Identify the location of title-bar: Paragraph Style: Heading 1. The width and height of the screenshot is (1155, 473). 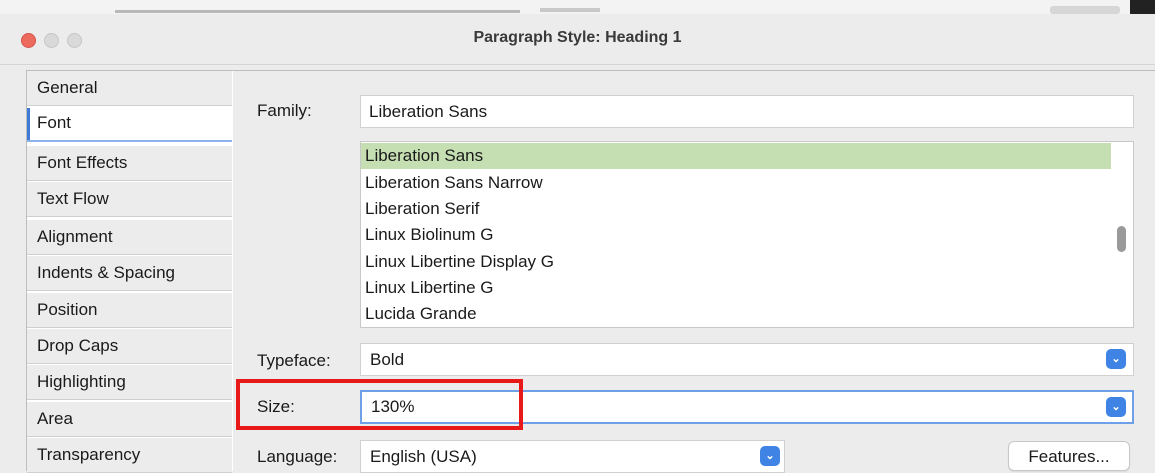
(577, 39).